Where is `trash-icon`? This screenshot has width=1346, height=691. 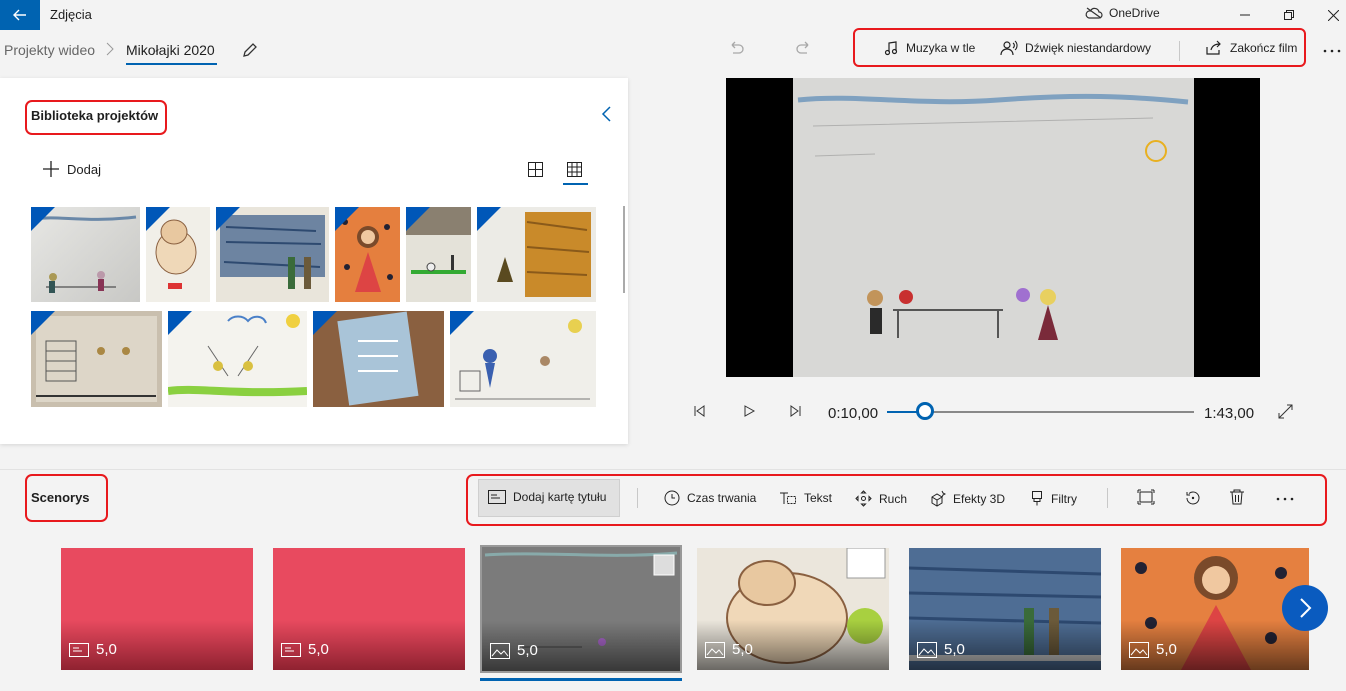
trash-icon is located at coordinates (1237, 497).